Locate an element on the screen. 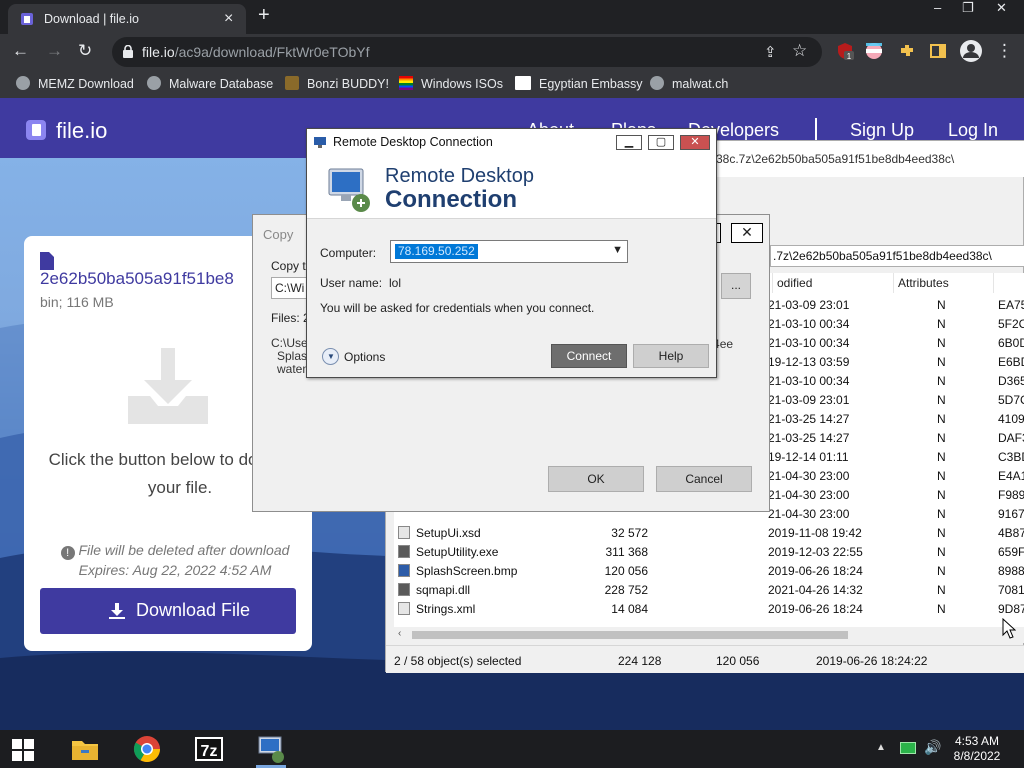 The image size is (1024, 768). column-modified: odified is located at coordinates (833, 283).